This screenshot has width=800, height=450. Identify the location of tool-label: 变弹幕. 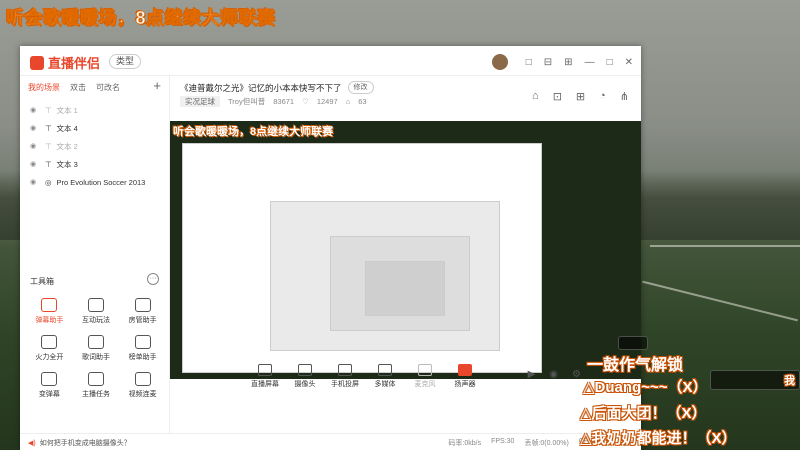
(49, 394).